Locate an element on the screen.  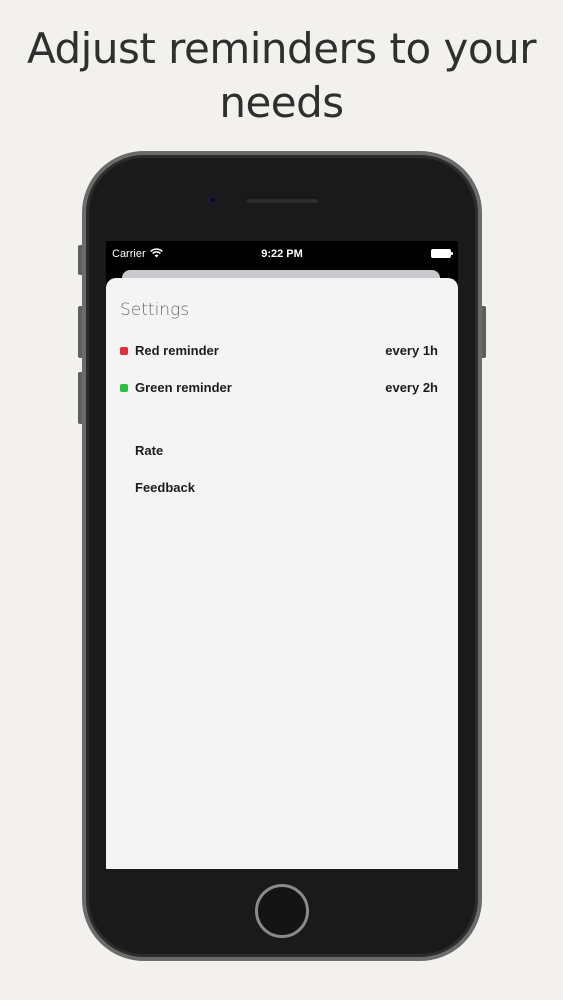
status-time: 9:22 PM is located at coordinates (282, 254).